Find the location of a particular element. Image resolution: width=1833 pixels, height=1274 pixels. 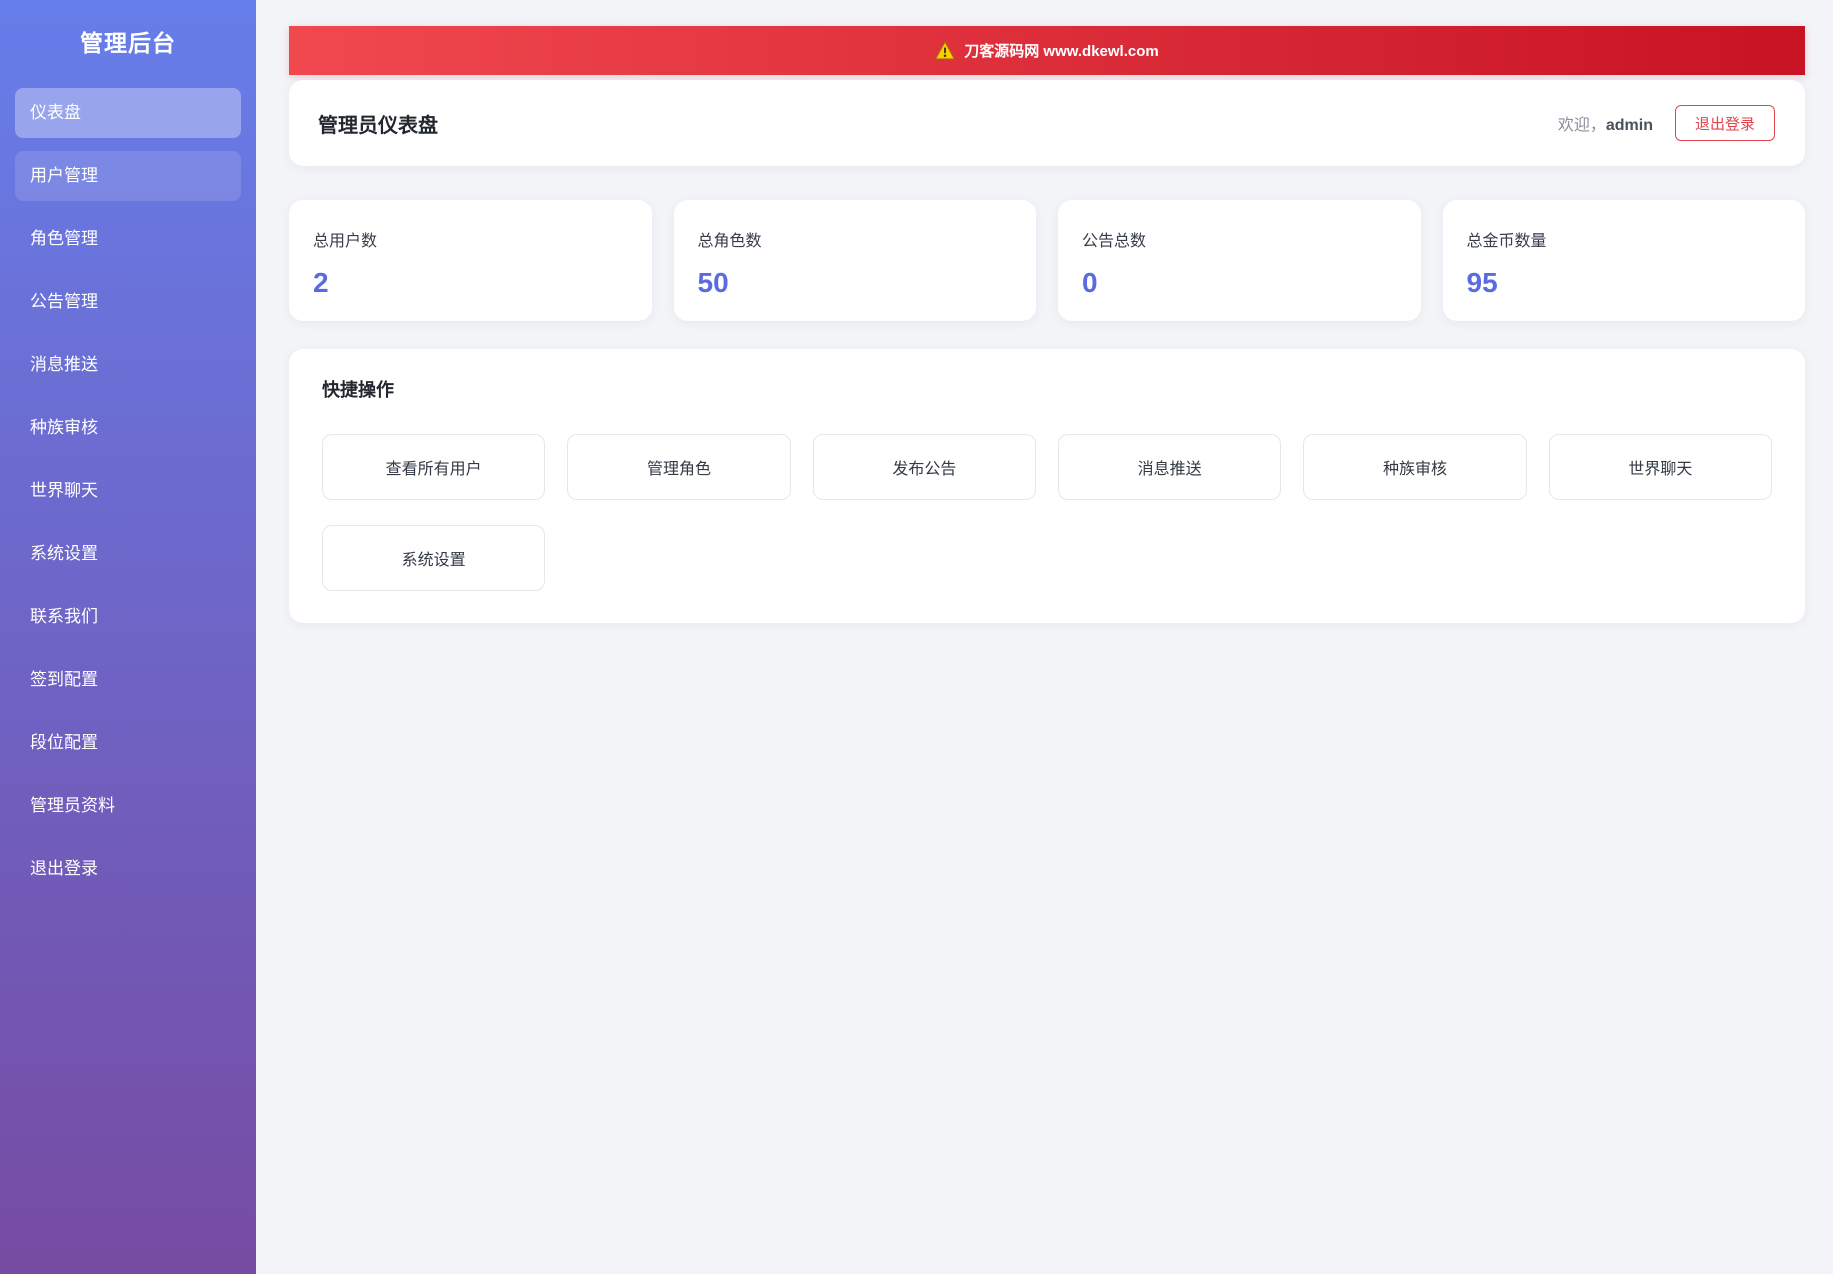

stat-card-users-total: 总用户数 2 is located at coordinates (470, 260).